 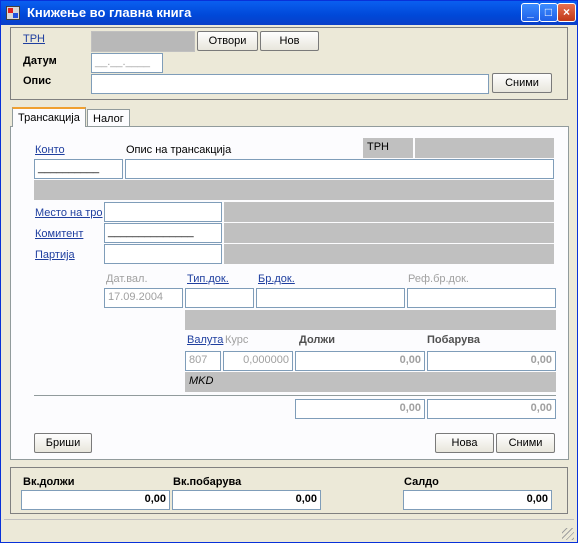 What do you see at coordinates (360, 409) in the screenshot?
I see `total-dolzi-field: 0,00` at bounding box center [360, 409].